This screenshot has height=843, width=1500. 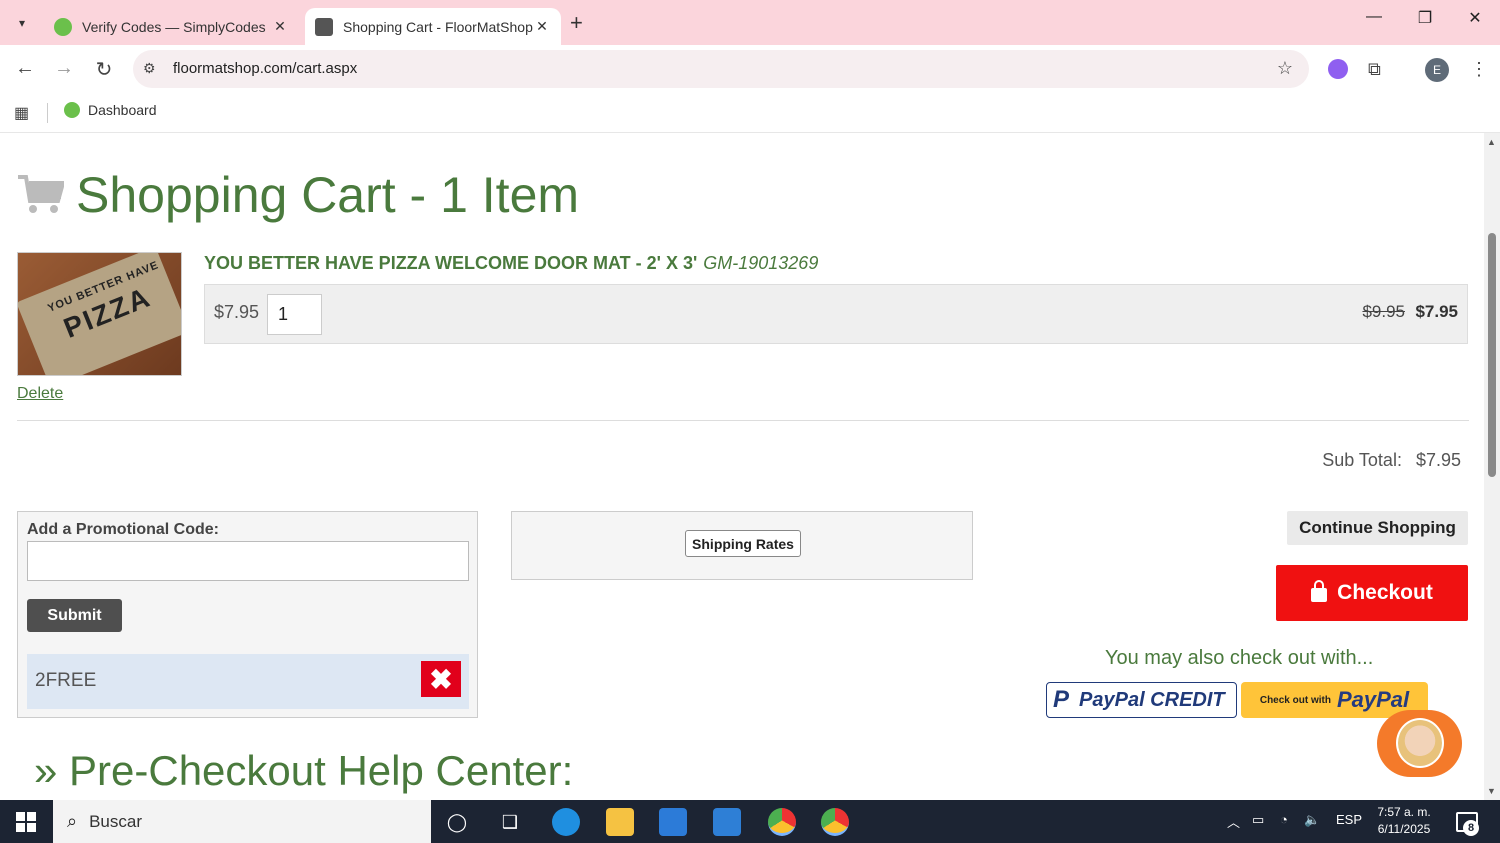 I want to click on paypal-credit-button: P PayPal CREDIT, so click(x=1141, y=700).